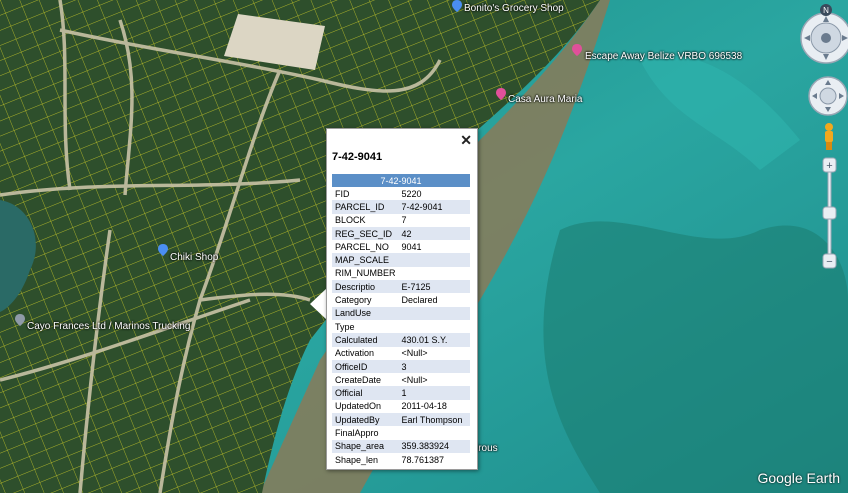 Image resolution: width=848 pixels, height=493 pixels. I want to click on attribute-key: LandUse, so click(365, 313).